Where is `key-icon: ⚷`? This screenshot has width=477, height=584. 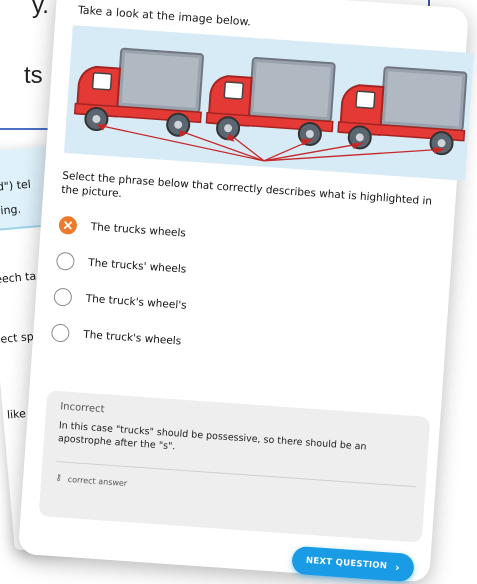 key-icon: ⚷ is located at coordinates (58, 478).